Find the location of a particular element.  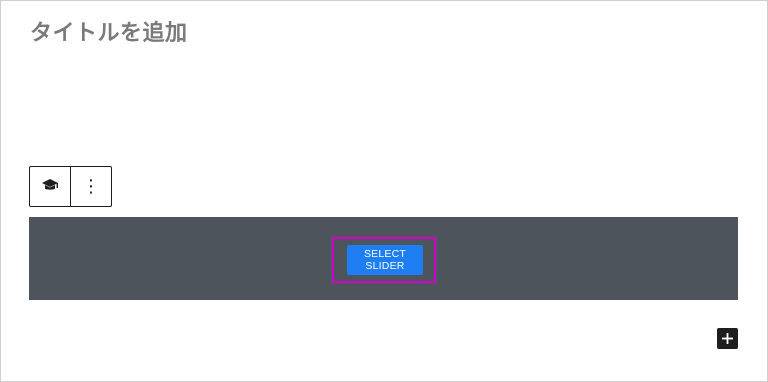

select-slider-button: SELECT SLIDER is located at coordinates (385, 260).